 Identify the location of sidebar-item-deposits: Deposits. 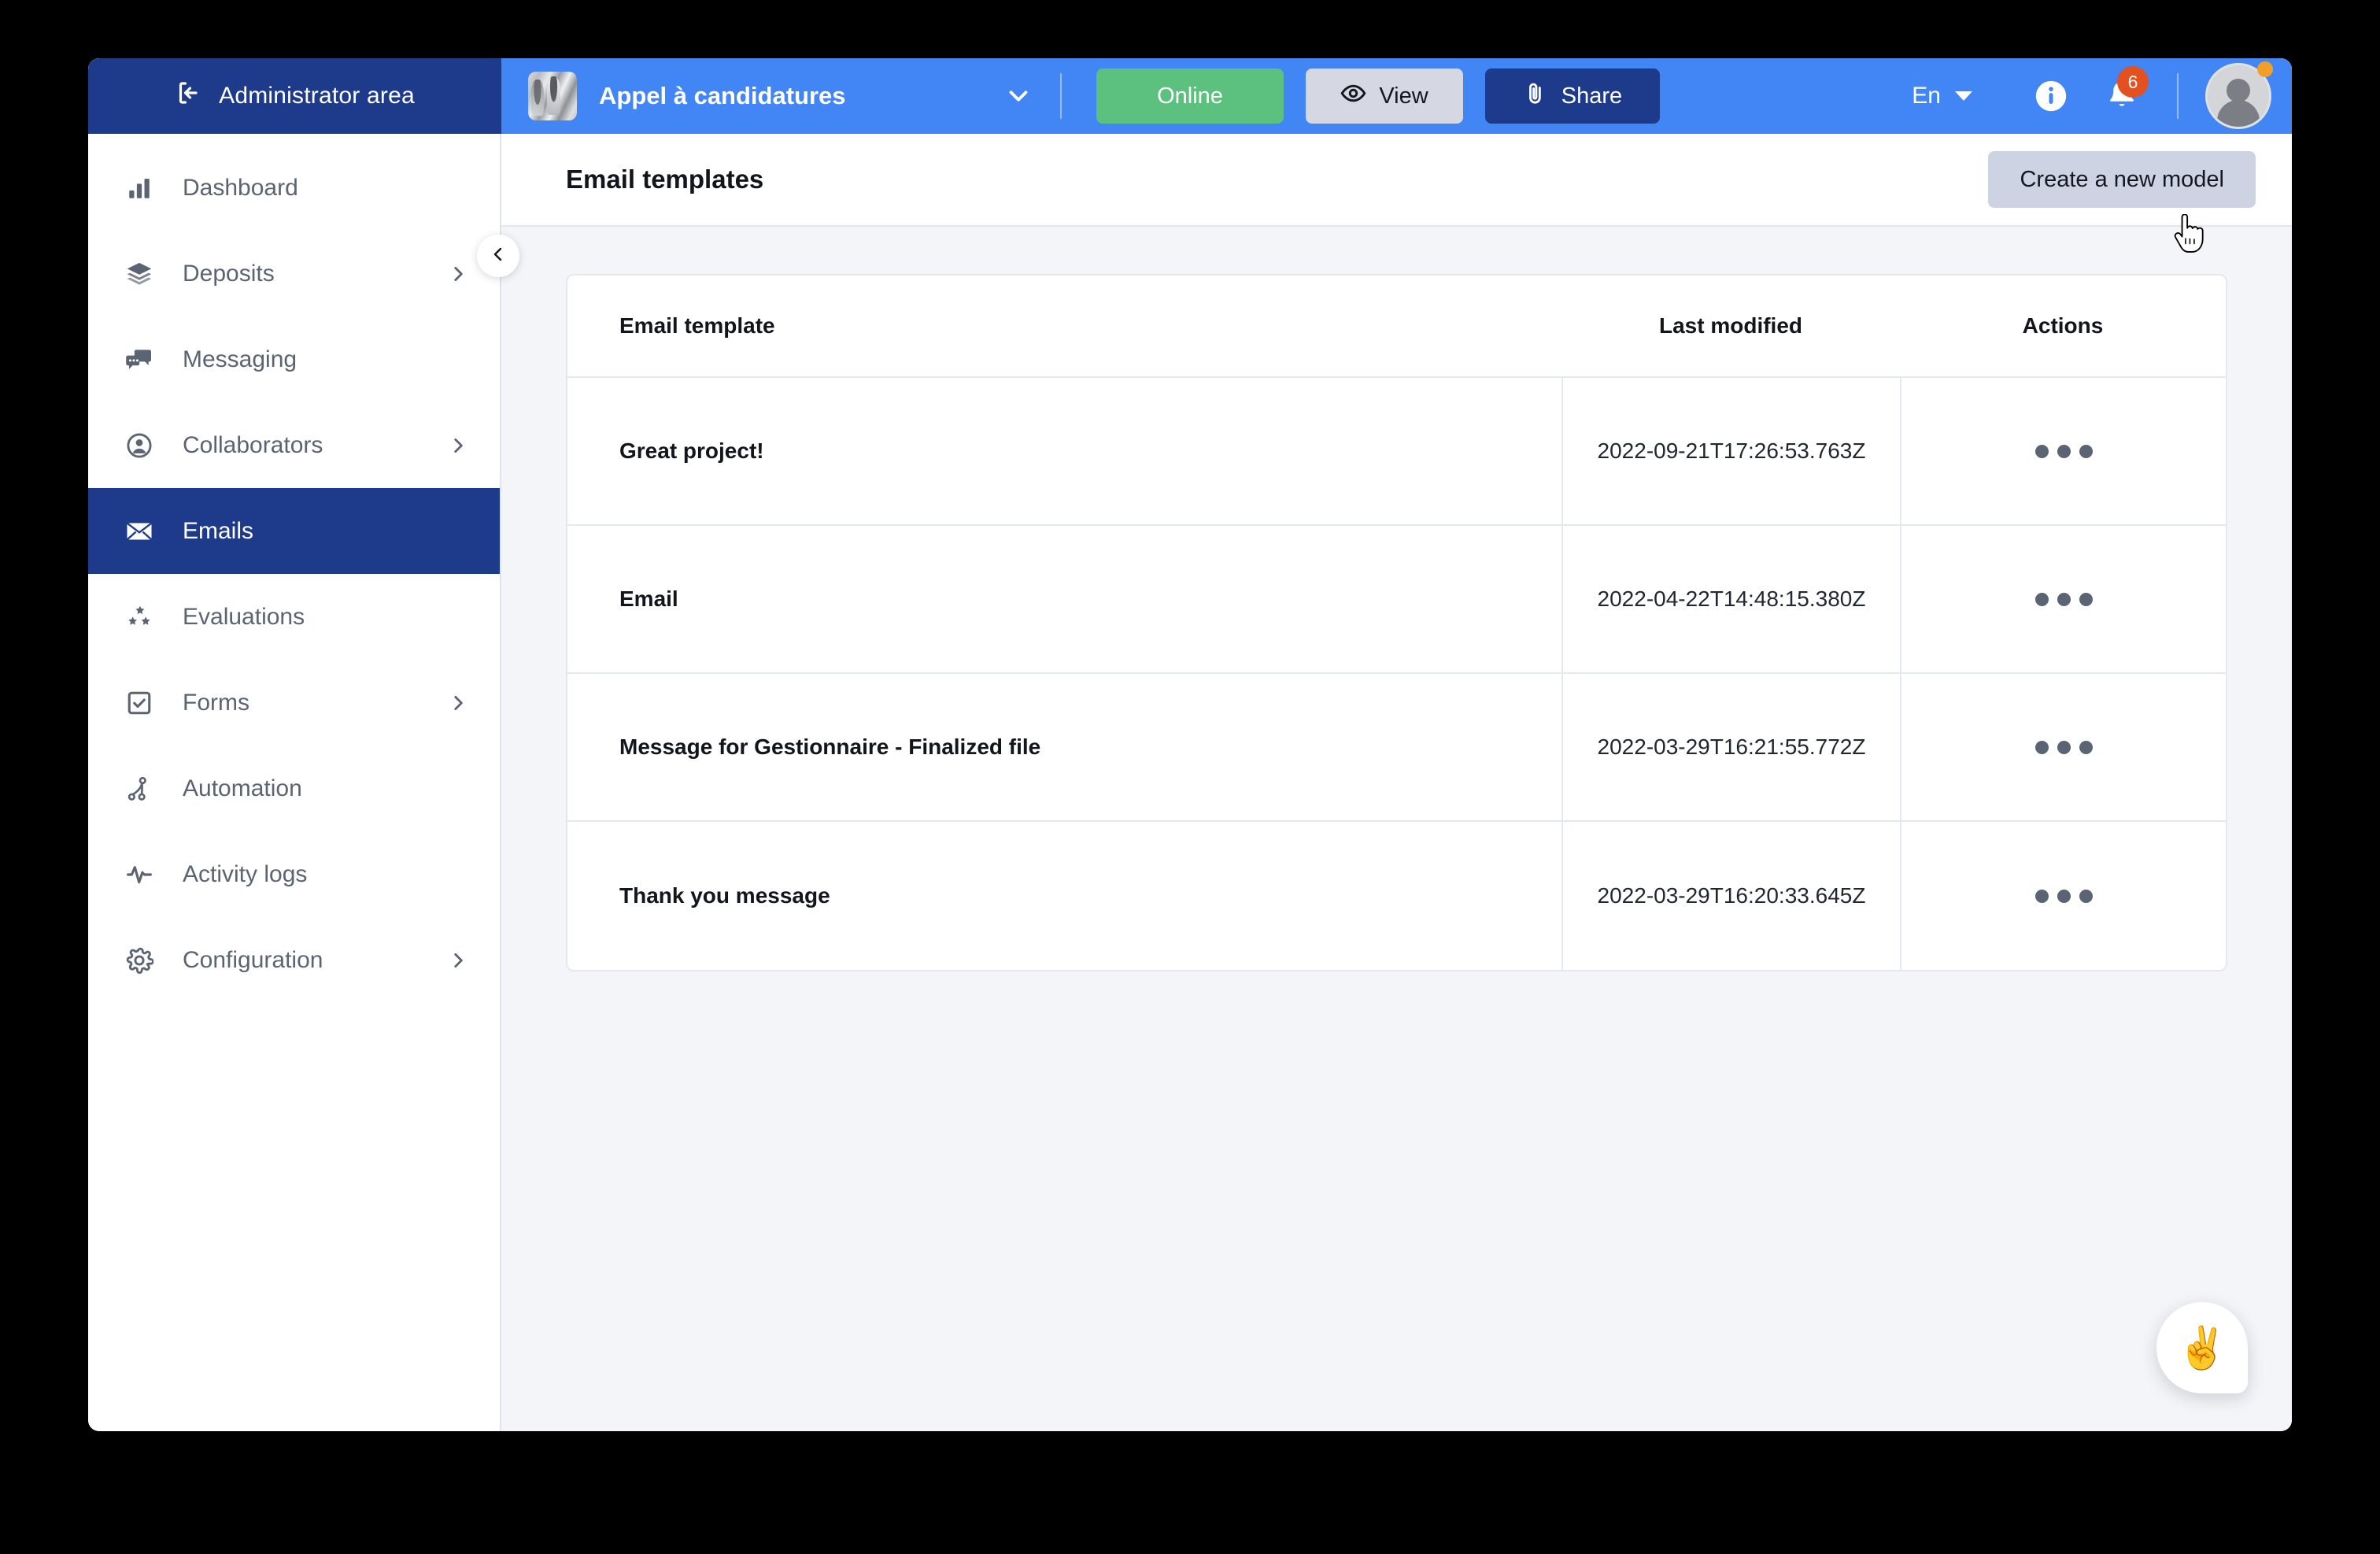
(294, 273).